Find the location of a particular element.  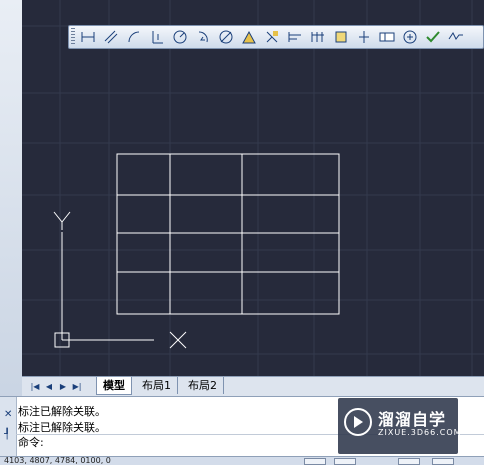

dimension-break-icon is located at coordinates (364, 37).